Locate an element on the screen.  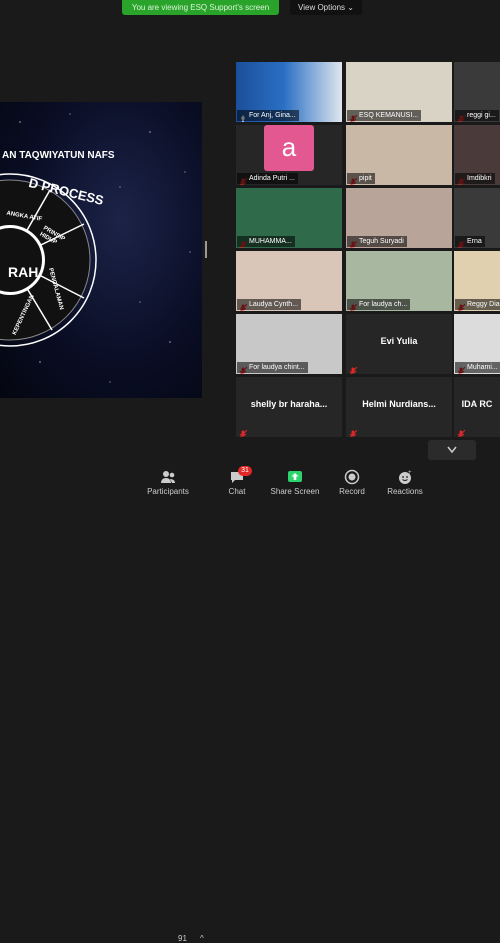
participant-tile: Imdibkri is located at coordinates (477, 155).